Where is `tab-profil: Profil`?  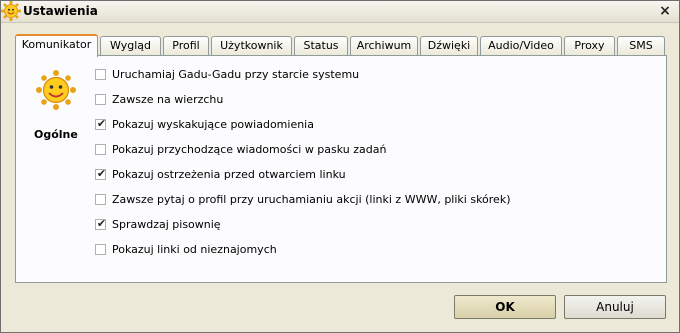
tab-profil: Profil is located at coordinates (186, 45).